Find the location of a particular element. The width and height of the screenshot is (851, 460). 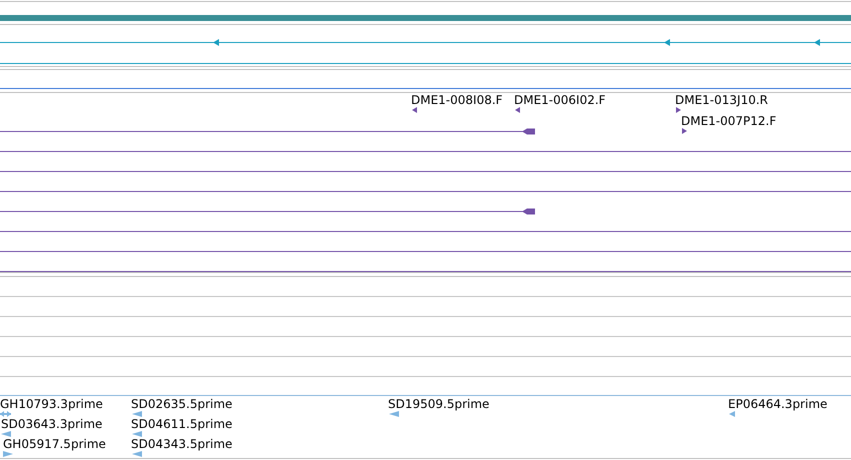

feature-label: EP06464.3prime is located at coordinates (778, 404).